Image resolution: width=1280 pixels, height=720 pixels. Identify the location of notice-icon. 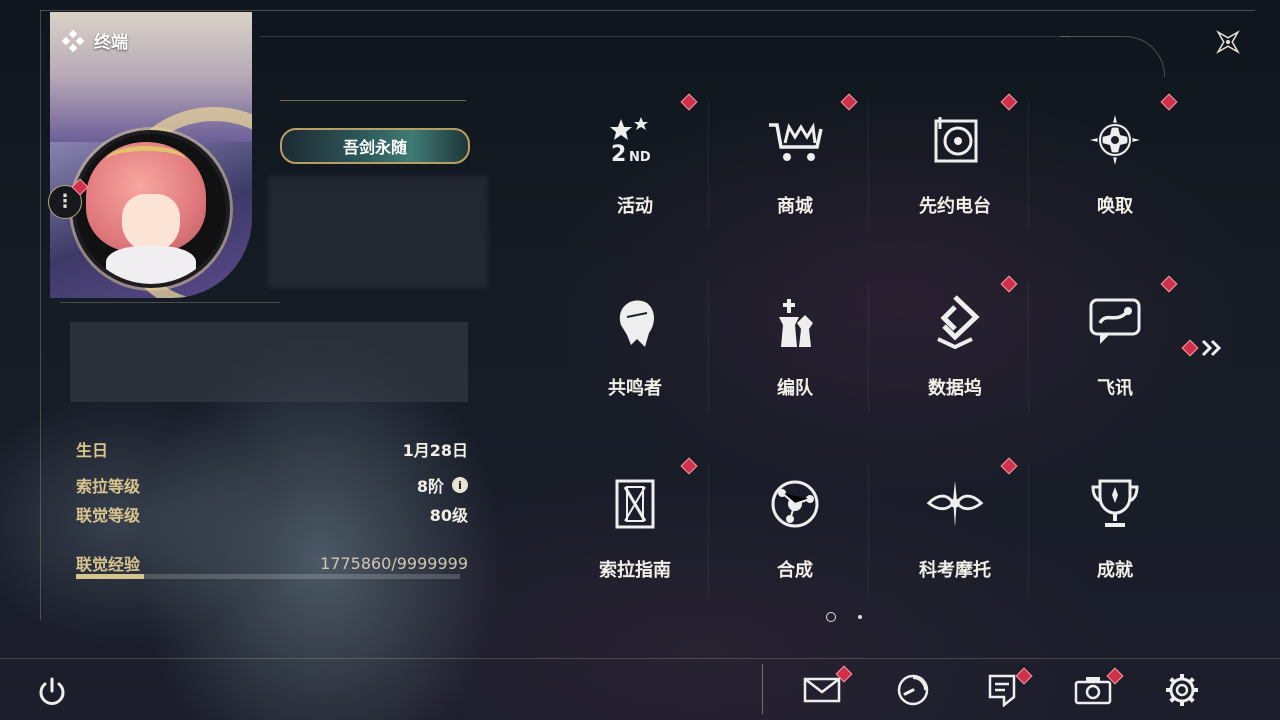
(1002, 690).